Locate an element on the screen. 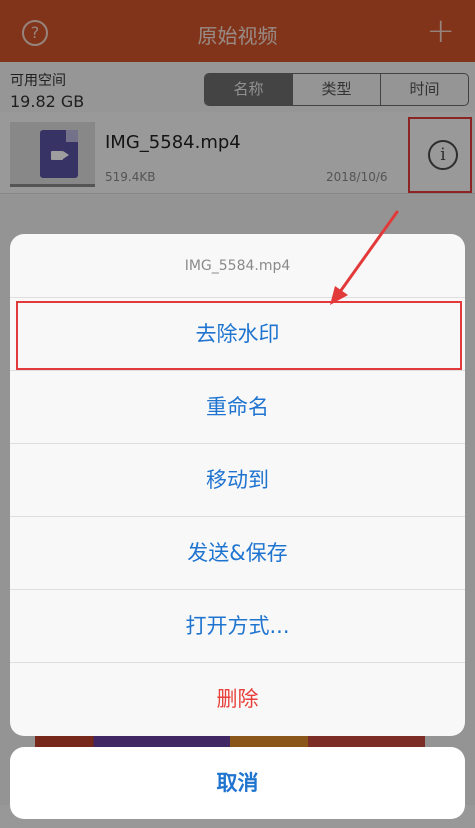  rename-button: 重命名 is located at coordinates (237, 407).